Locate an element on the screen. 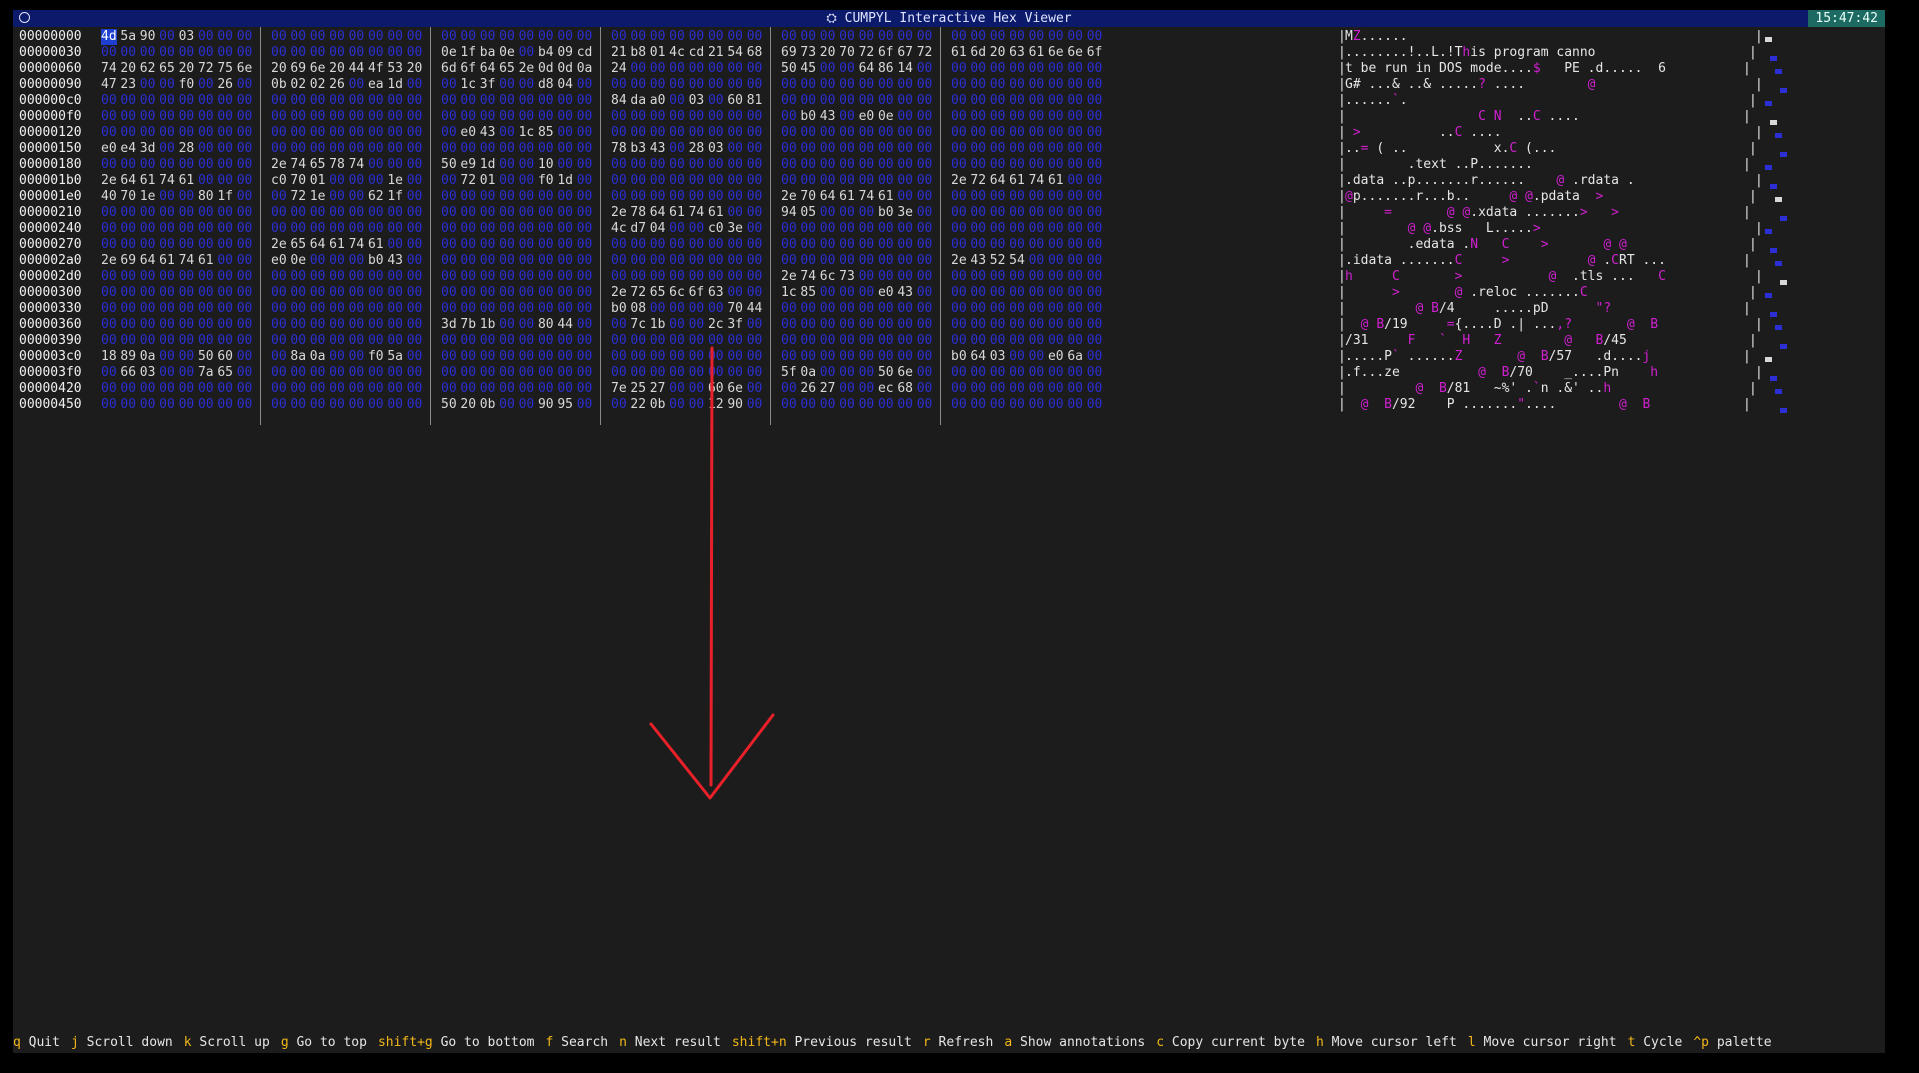  keybinding-search: f Search is located at coordinates (576, 1042).